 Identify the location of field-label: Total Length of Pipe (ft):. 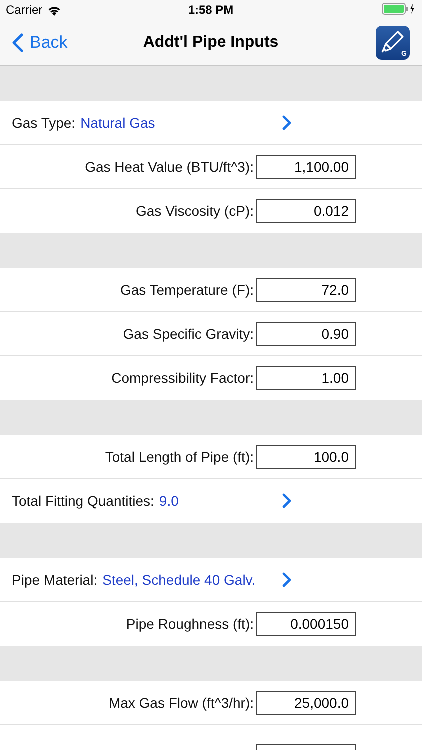
(179, 456).